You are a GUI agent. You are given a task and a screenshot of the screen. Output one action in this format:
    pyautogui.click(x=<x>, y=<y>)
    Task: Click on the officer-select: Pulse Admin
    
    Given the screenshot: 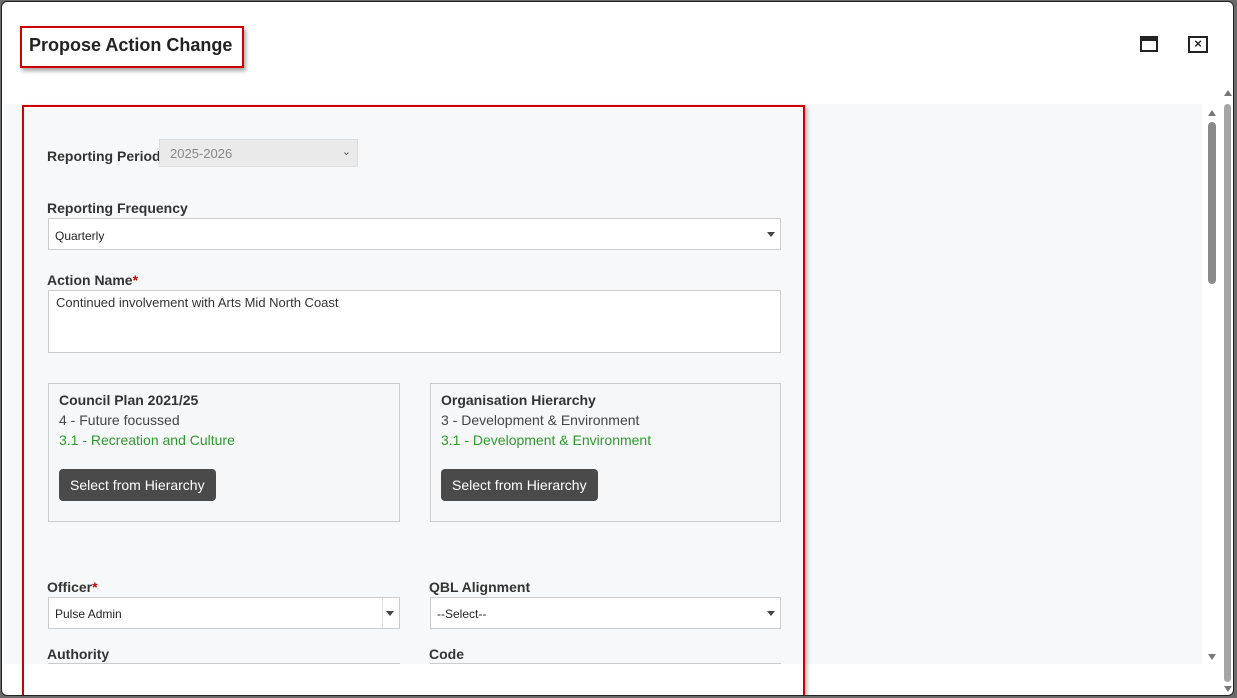 What is the action you would take?
    pyautogui.click(x=224, y=613)
    